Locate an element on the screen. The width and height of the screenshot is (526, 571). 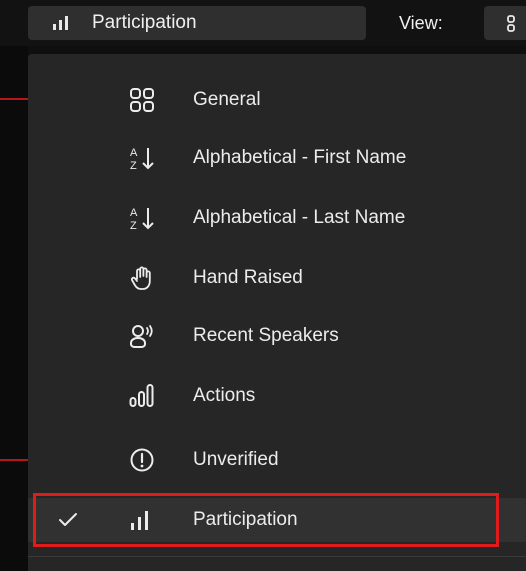
menu-item-alphabetical-last-name: A Z Alphabetical - Last Name is located at coordinates (277, 218).